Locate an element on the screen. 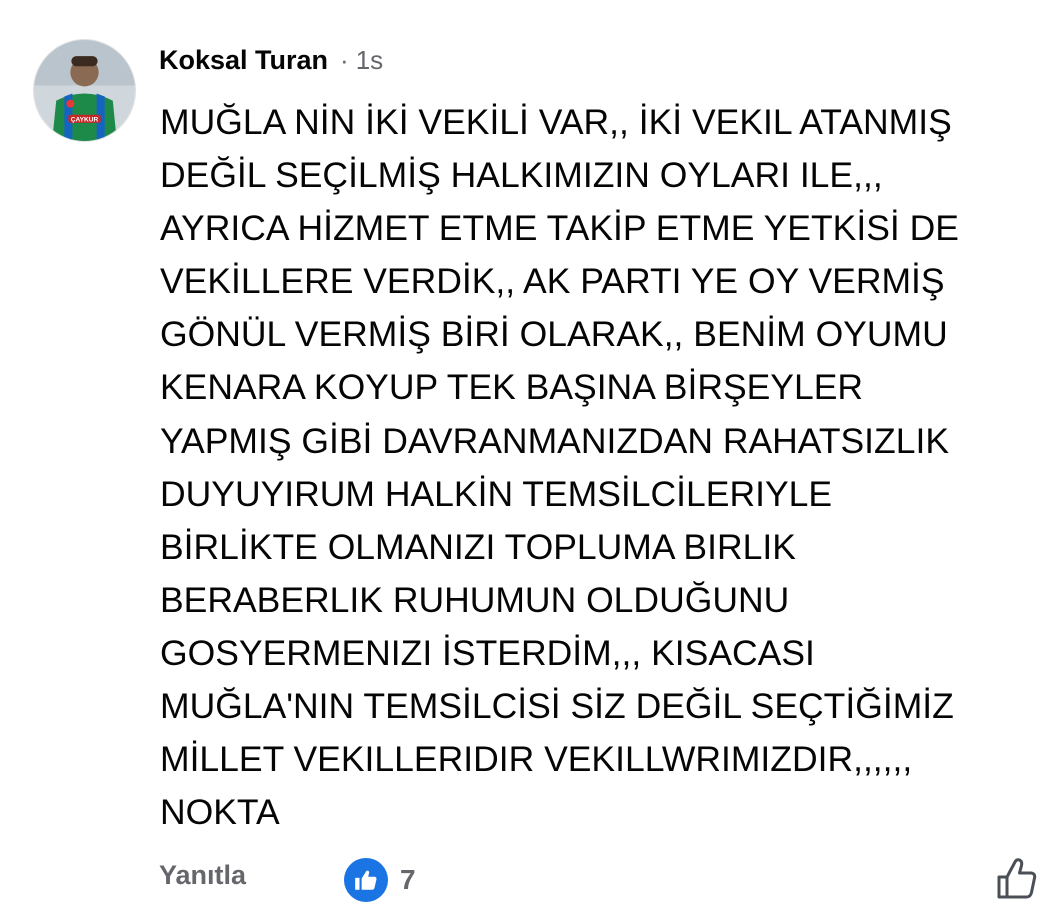 Image resolution: width=1049 pixels, height=912 pixels. avatar-photo: ÇAYKUR is located at coordinates (84, 90).